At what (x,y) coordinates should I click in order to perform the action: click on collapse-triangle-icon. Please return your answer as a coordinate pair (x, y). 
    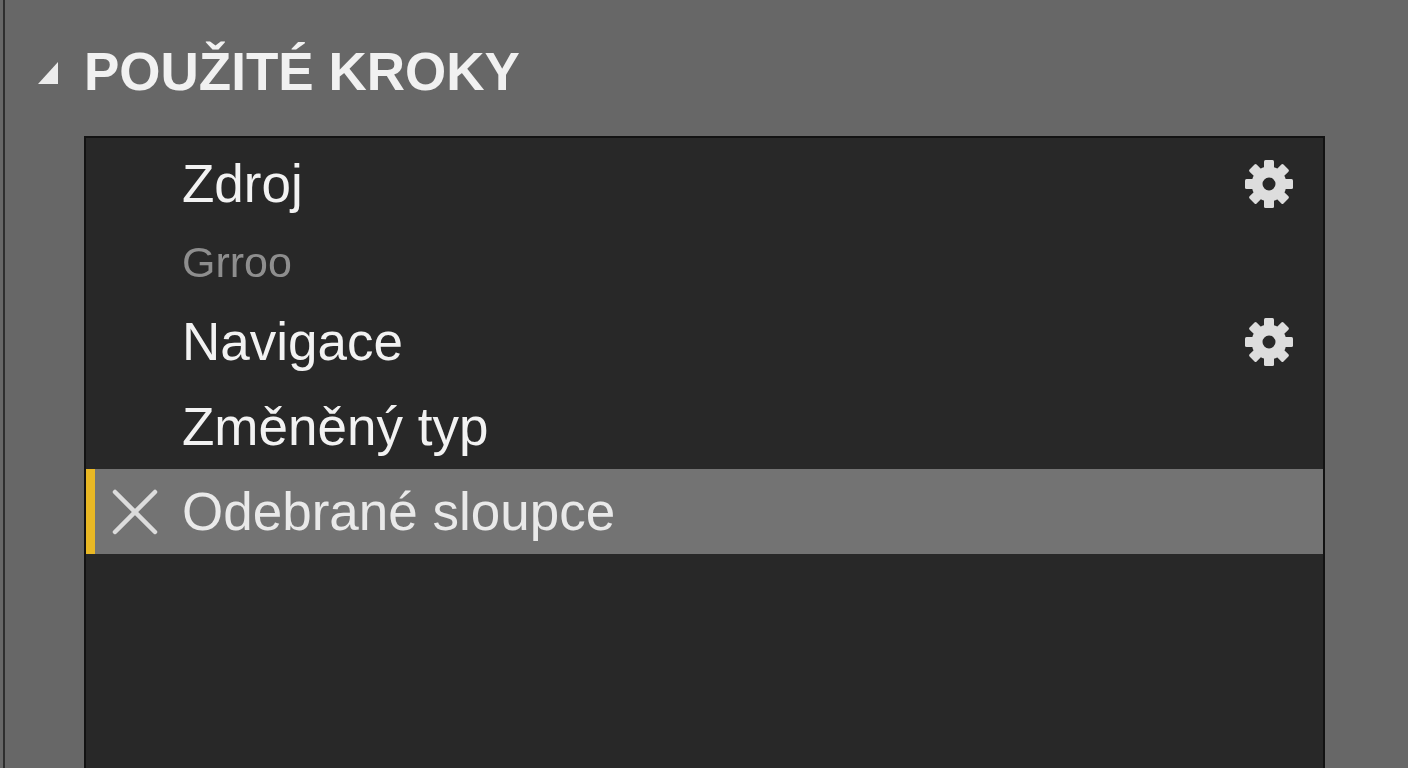
    Looking at the image, I should click on (48, 73).